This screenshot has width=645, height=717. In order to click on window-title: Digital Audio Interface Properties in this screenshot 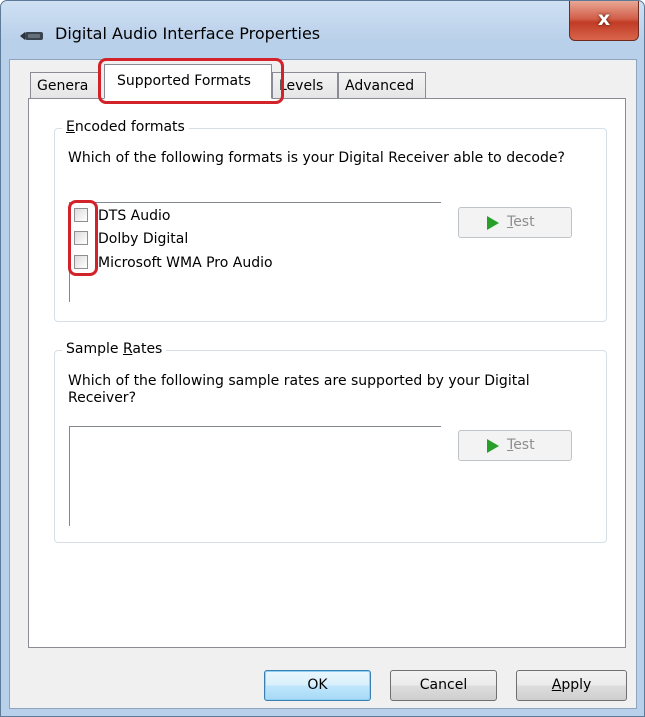, I will do `click(188, 33)`.